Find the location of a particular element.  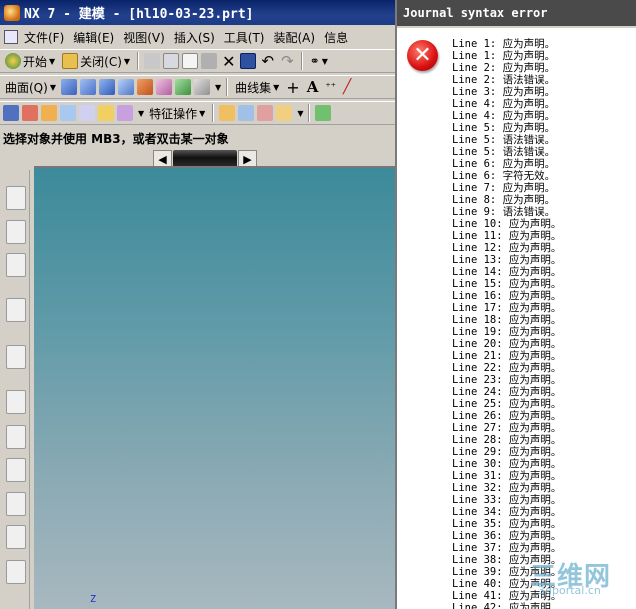

copy-icon is located at coordinates (171, 61).